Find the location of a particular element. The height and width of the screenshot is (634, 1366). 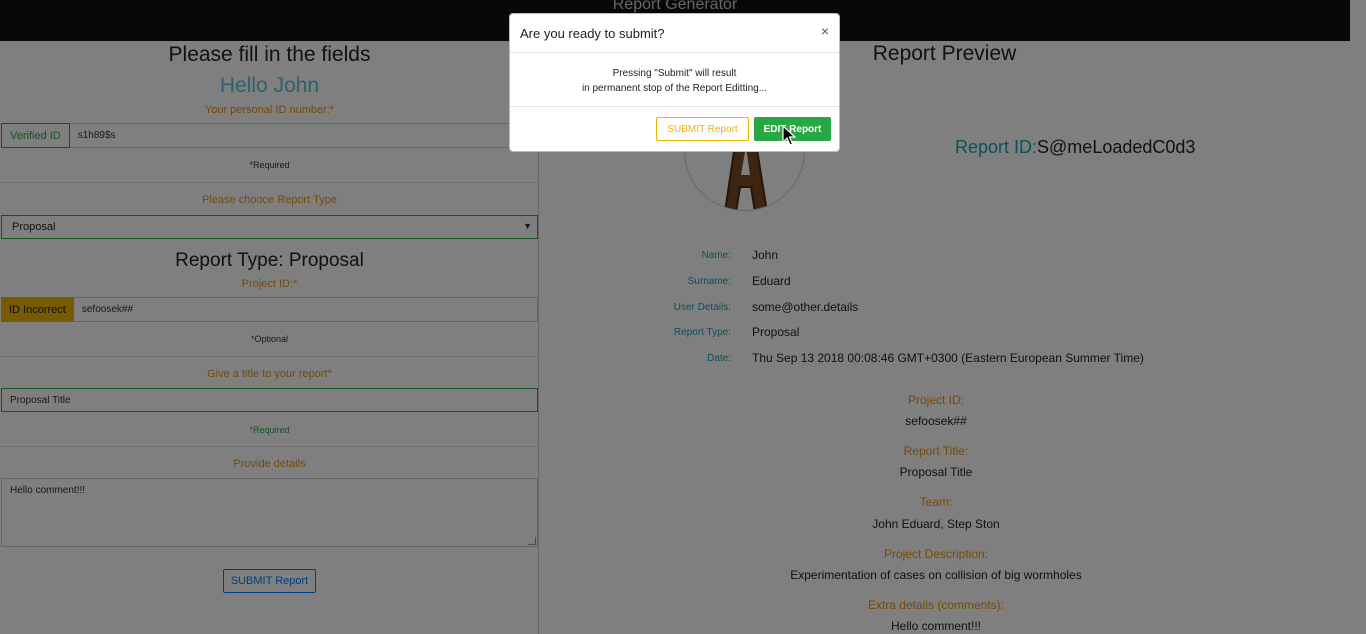

mouse-pointer-icon is located at coordinates (789, 135).